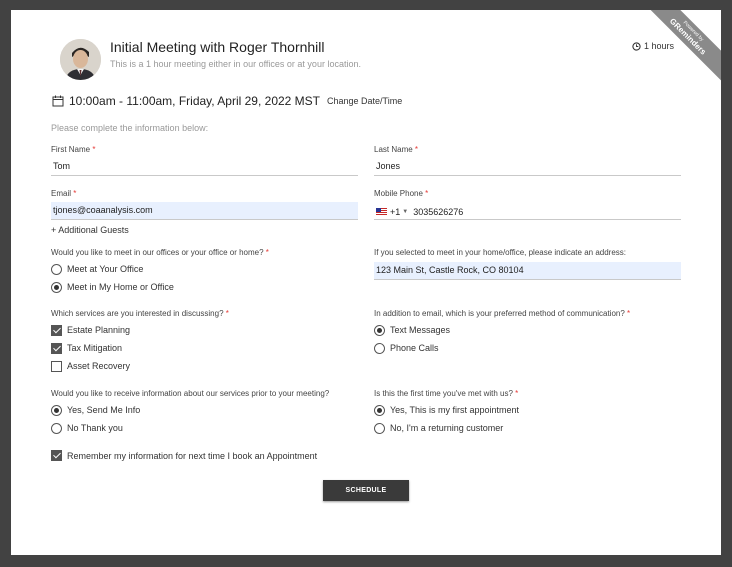 The image size is (732, 567). What do you see at coordinates (395, 212) in the screenshot?
I see `country-code: +1` at bounding box center [395, 212].